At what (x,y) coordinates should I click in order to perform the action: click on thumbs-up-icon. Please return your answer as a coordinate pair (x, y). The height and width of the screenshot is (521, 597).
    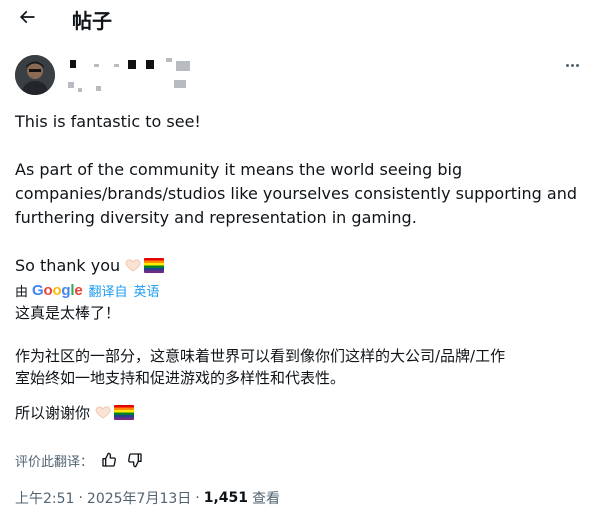
    Looking at the image, I should click on (109, 459).